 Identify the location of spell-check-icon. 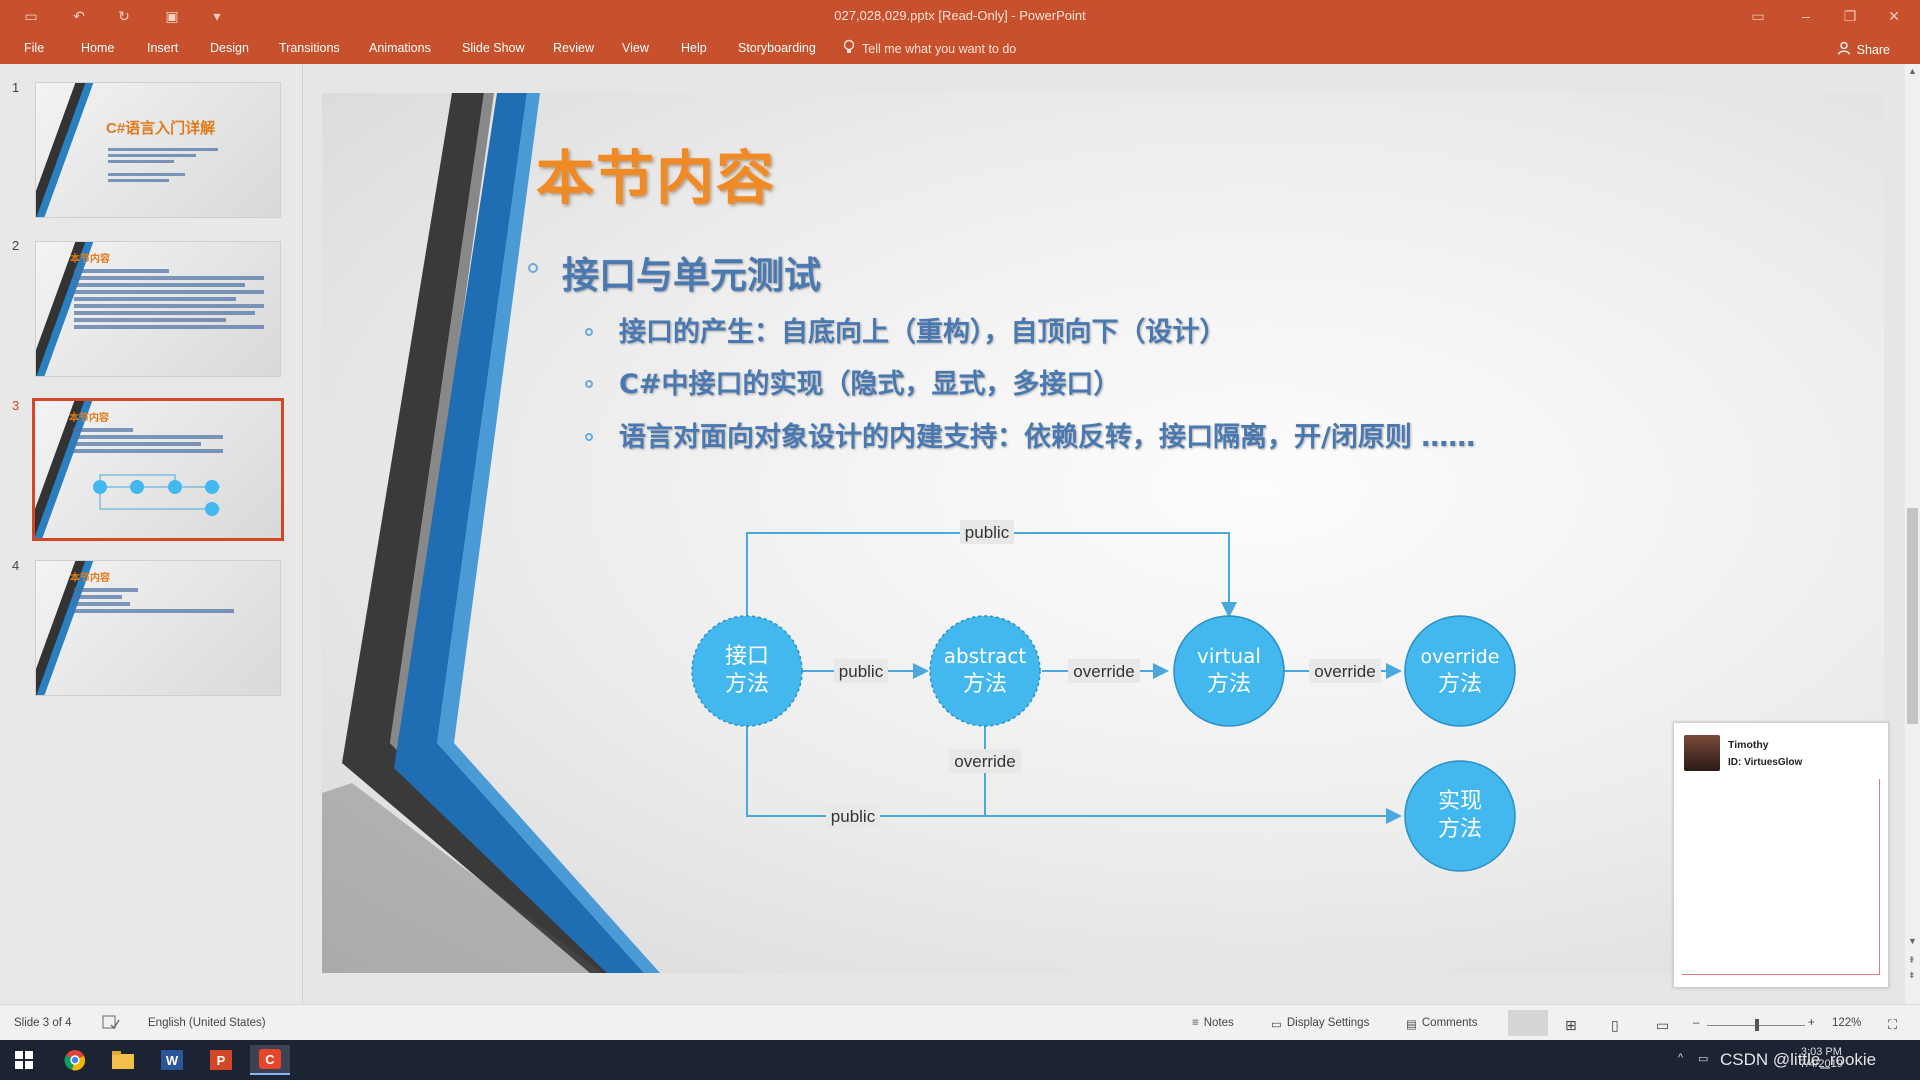
(111, 1023).